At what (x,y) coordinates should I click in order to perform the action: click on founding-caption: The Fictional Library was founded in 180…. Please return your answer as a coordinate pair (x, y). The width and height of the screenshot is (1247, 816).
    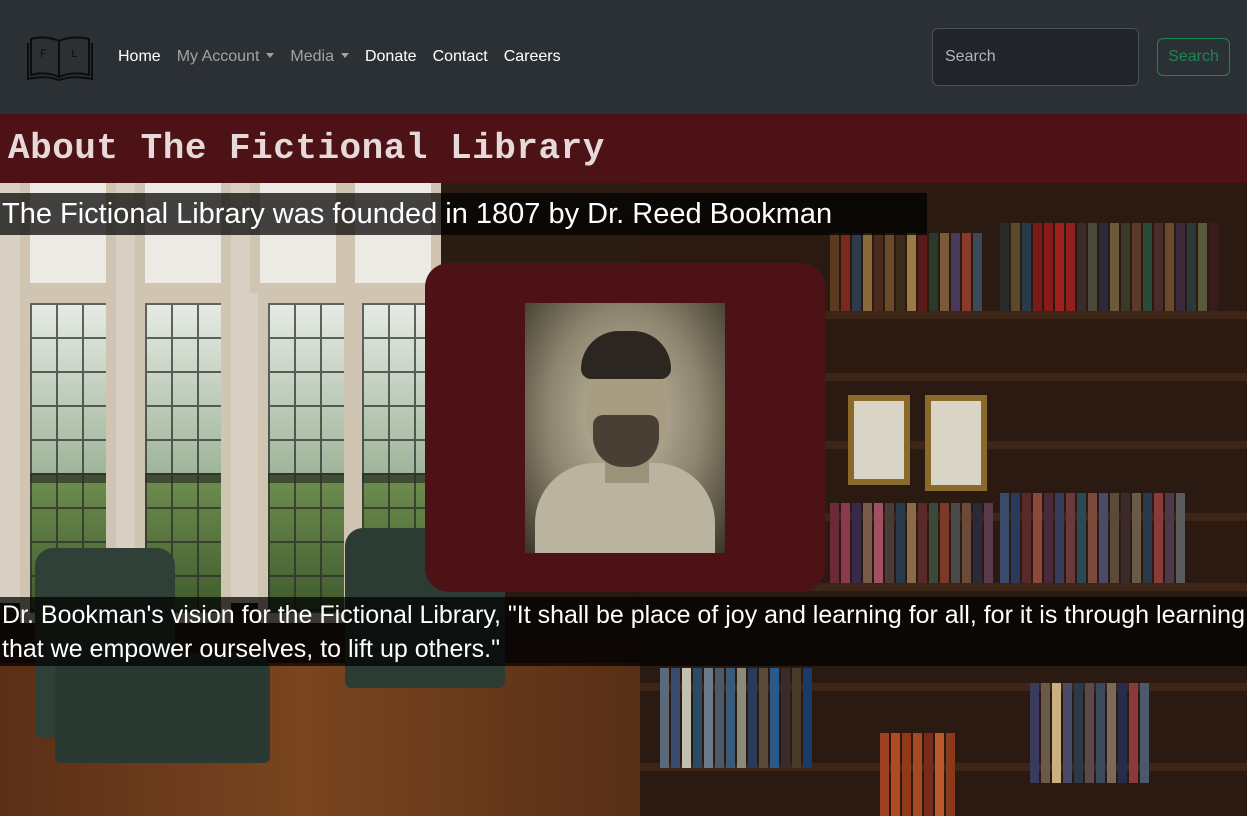
    Looking at the image, I should click on (463, 214).